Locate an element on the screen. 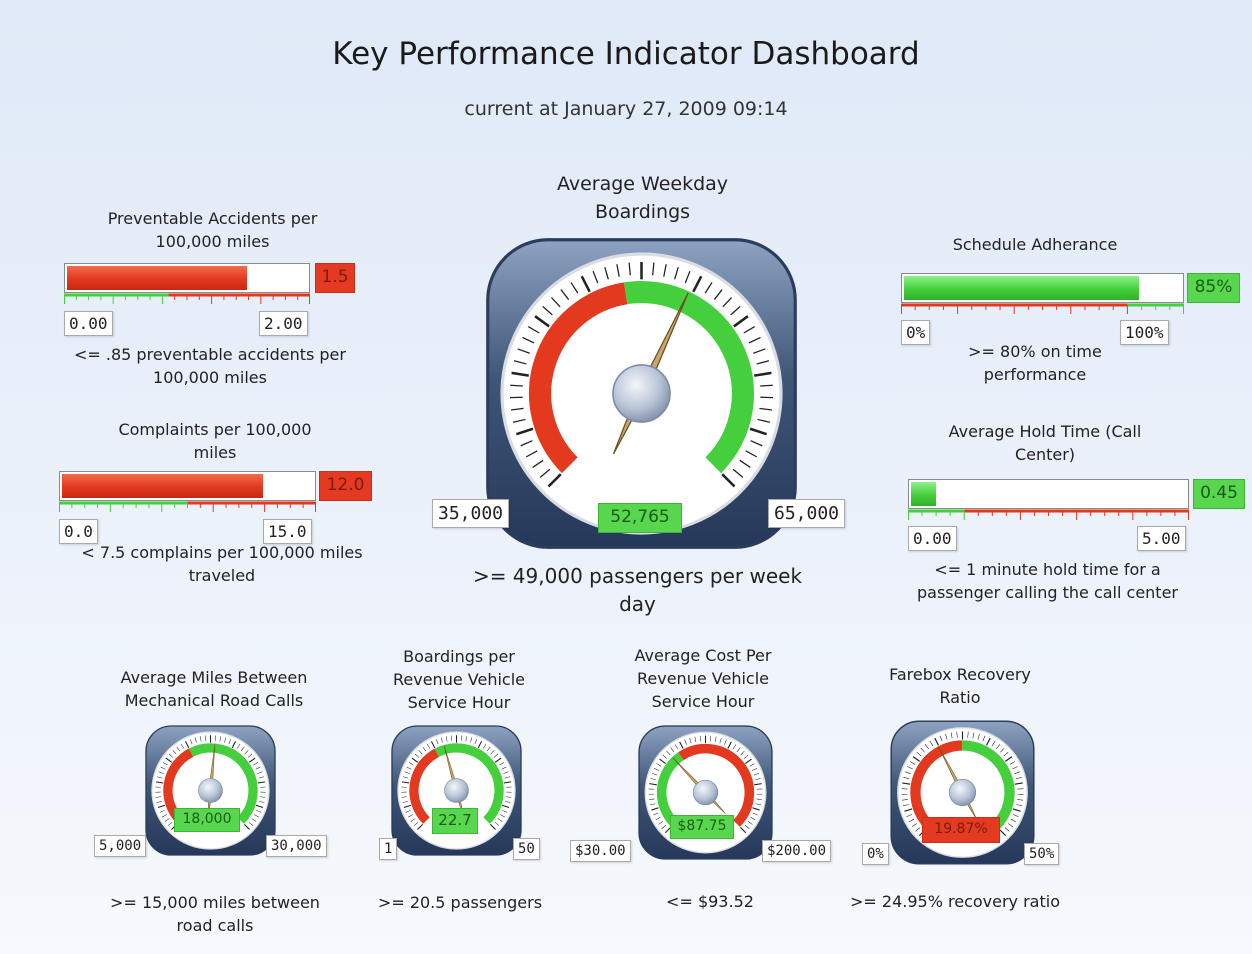 This screenshot has width=1252, height=954. gauge-farebox-min: 0% is located at coordinates (875, 854).